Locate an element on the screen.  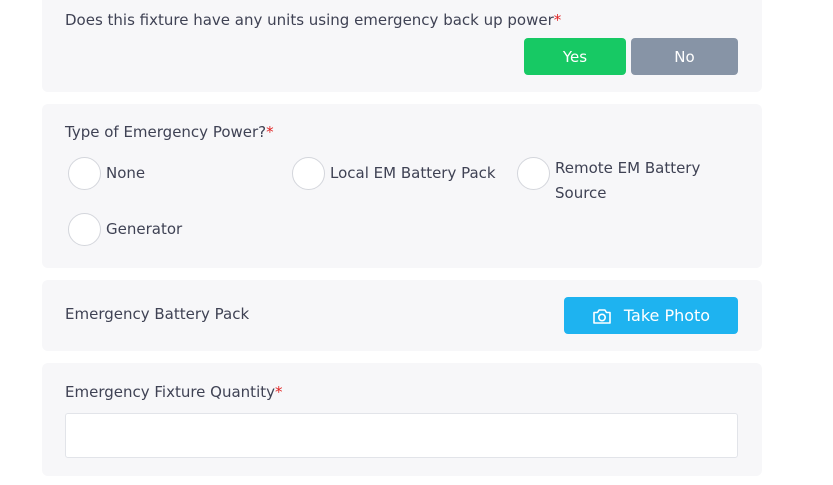
radio-option-none: None is located at coordinates (106, 173).